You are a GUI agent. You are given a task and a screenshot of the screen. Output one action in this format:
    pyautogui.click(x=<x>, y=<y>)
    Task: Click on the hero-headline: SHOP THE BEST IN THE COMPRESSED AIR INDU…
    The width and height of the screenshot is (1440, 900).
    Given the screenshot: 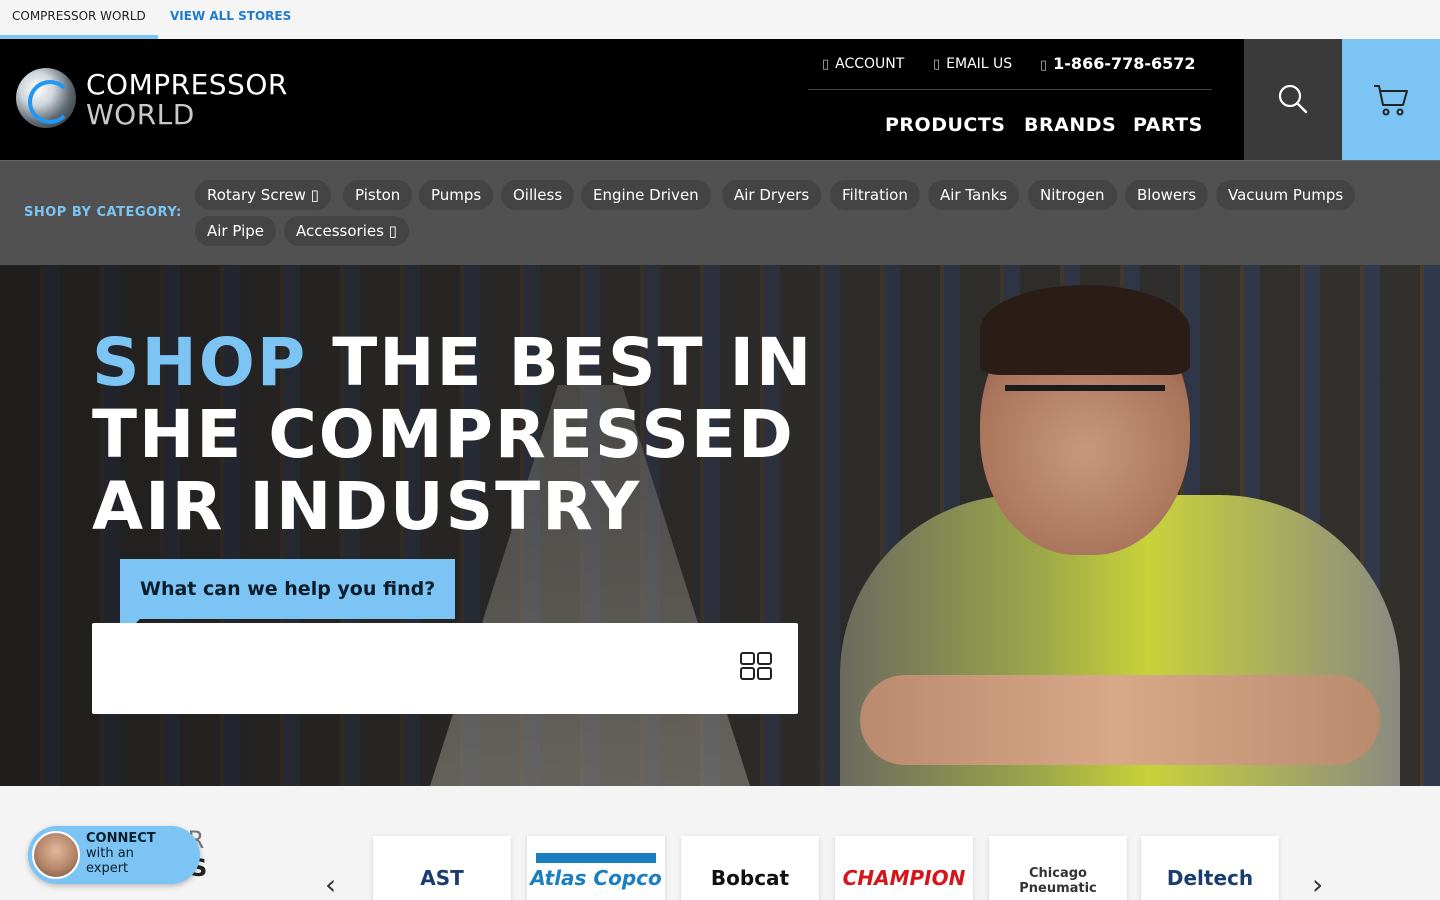 What is the action you would take?
    pyautogui.click(x=472, y=435)
    